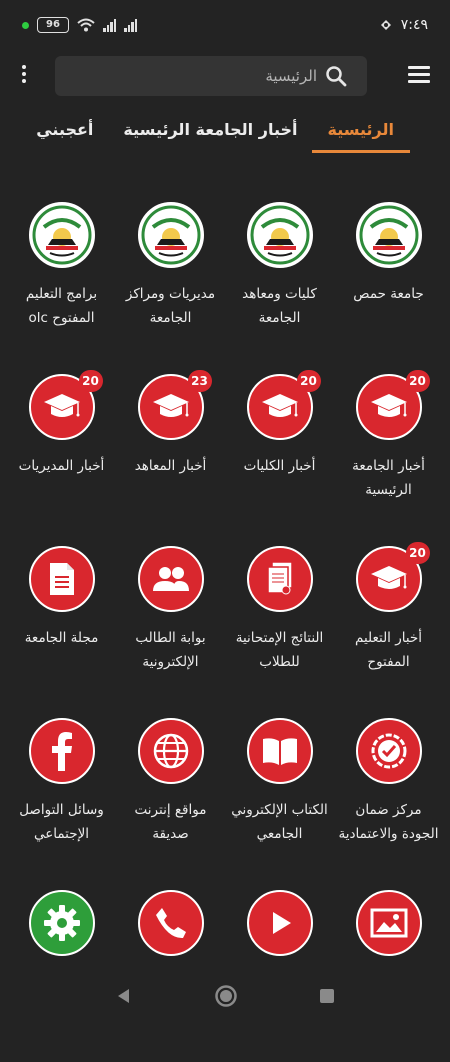  What do you see at coordinates (25, 75) in the screenshot?
I see `more-options-icon` at bounding box center [25, 75].